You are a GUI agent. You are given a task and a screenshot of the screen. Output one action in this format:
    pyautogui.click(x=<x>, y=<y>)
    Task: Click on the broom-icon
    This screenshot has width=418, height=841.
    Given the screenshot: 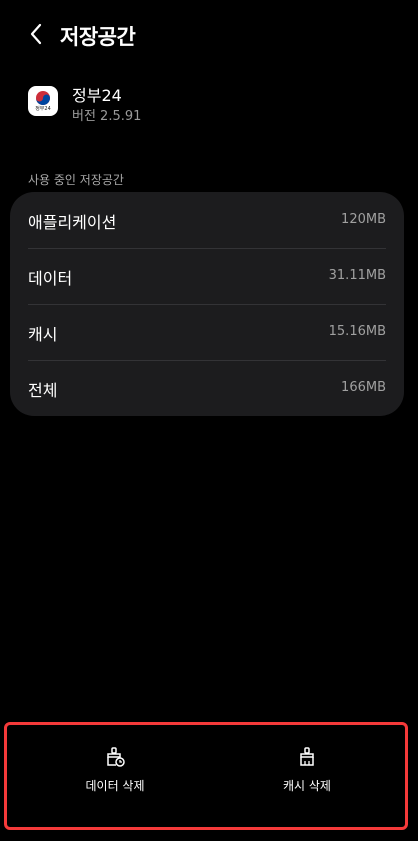 What is the action you would take?
    pyautogui.click(x=307, y=756)
    